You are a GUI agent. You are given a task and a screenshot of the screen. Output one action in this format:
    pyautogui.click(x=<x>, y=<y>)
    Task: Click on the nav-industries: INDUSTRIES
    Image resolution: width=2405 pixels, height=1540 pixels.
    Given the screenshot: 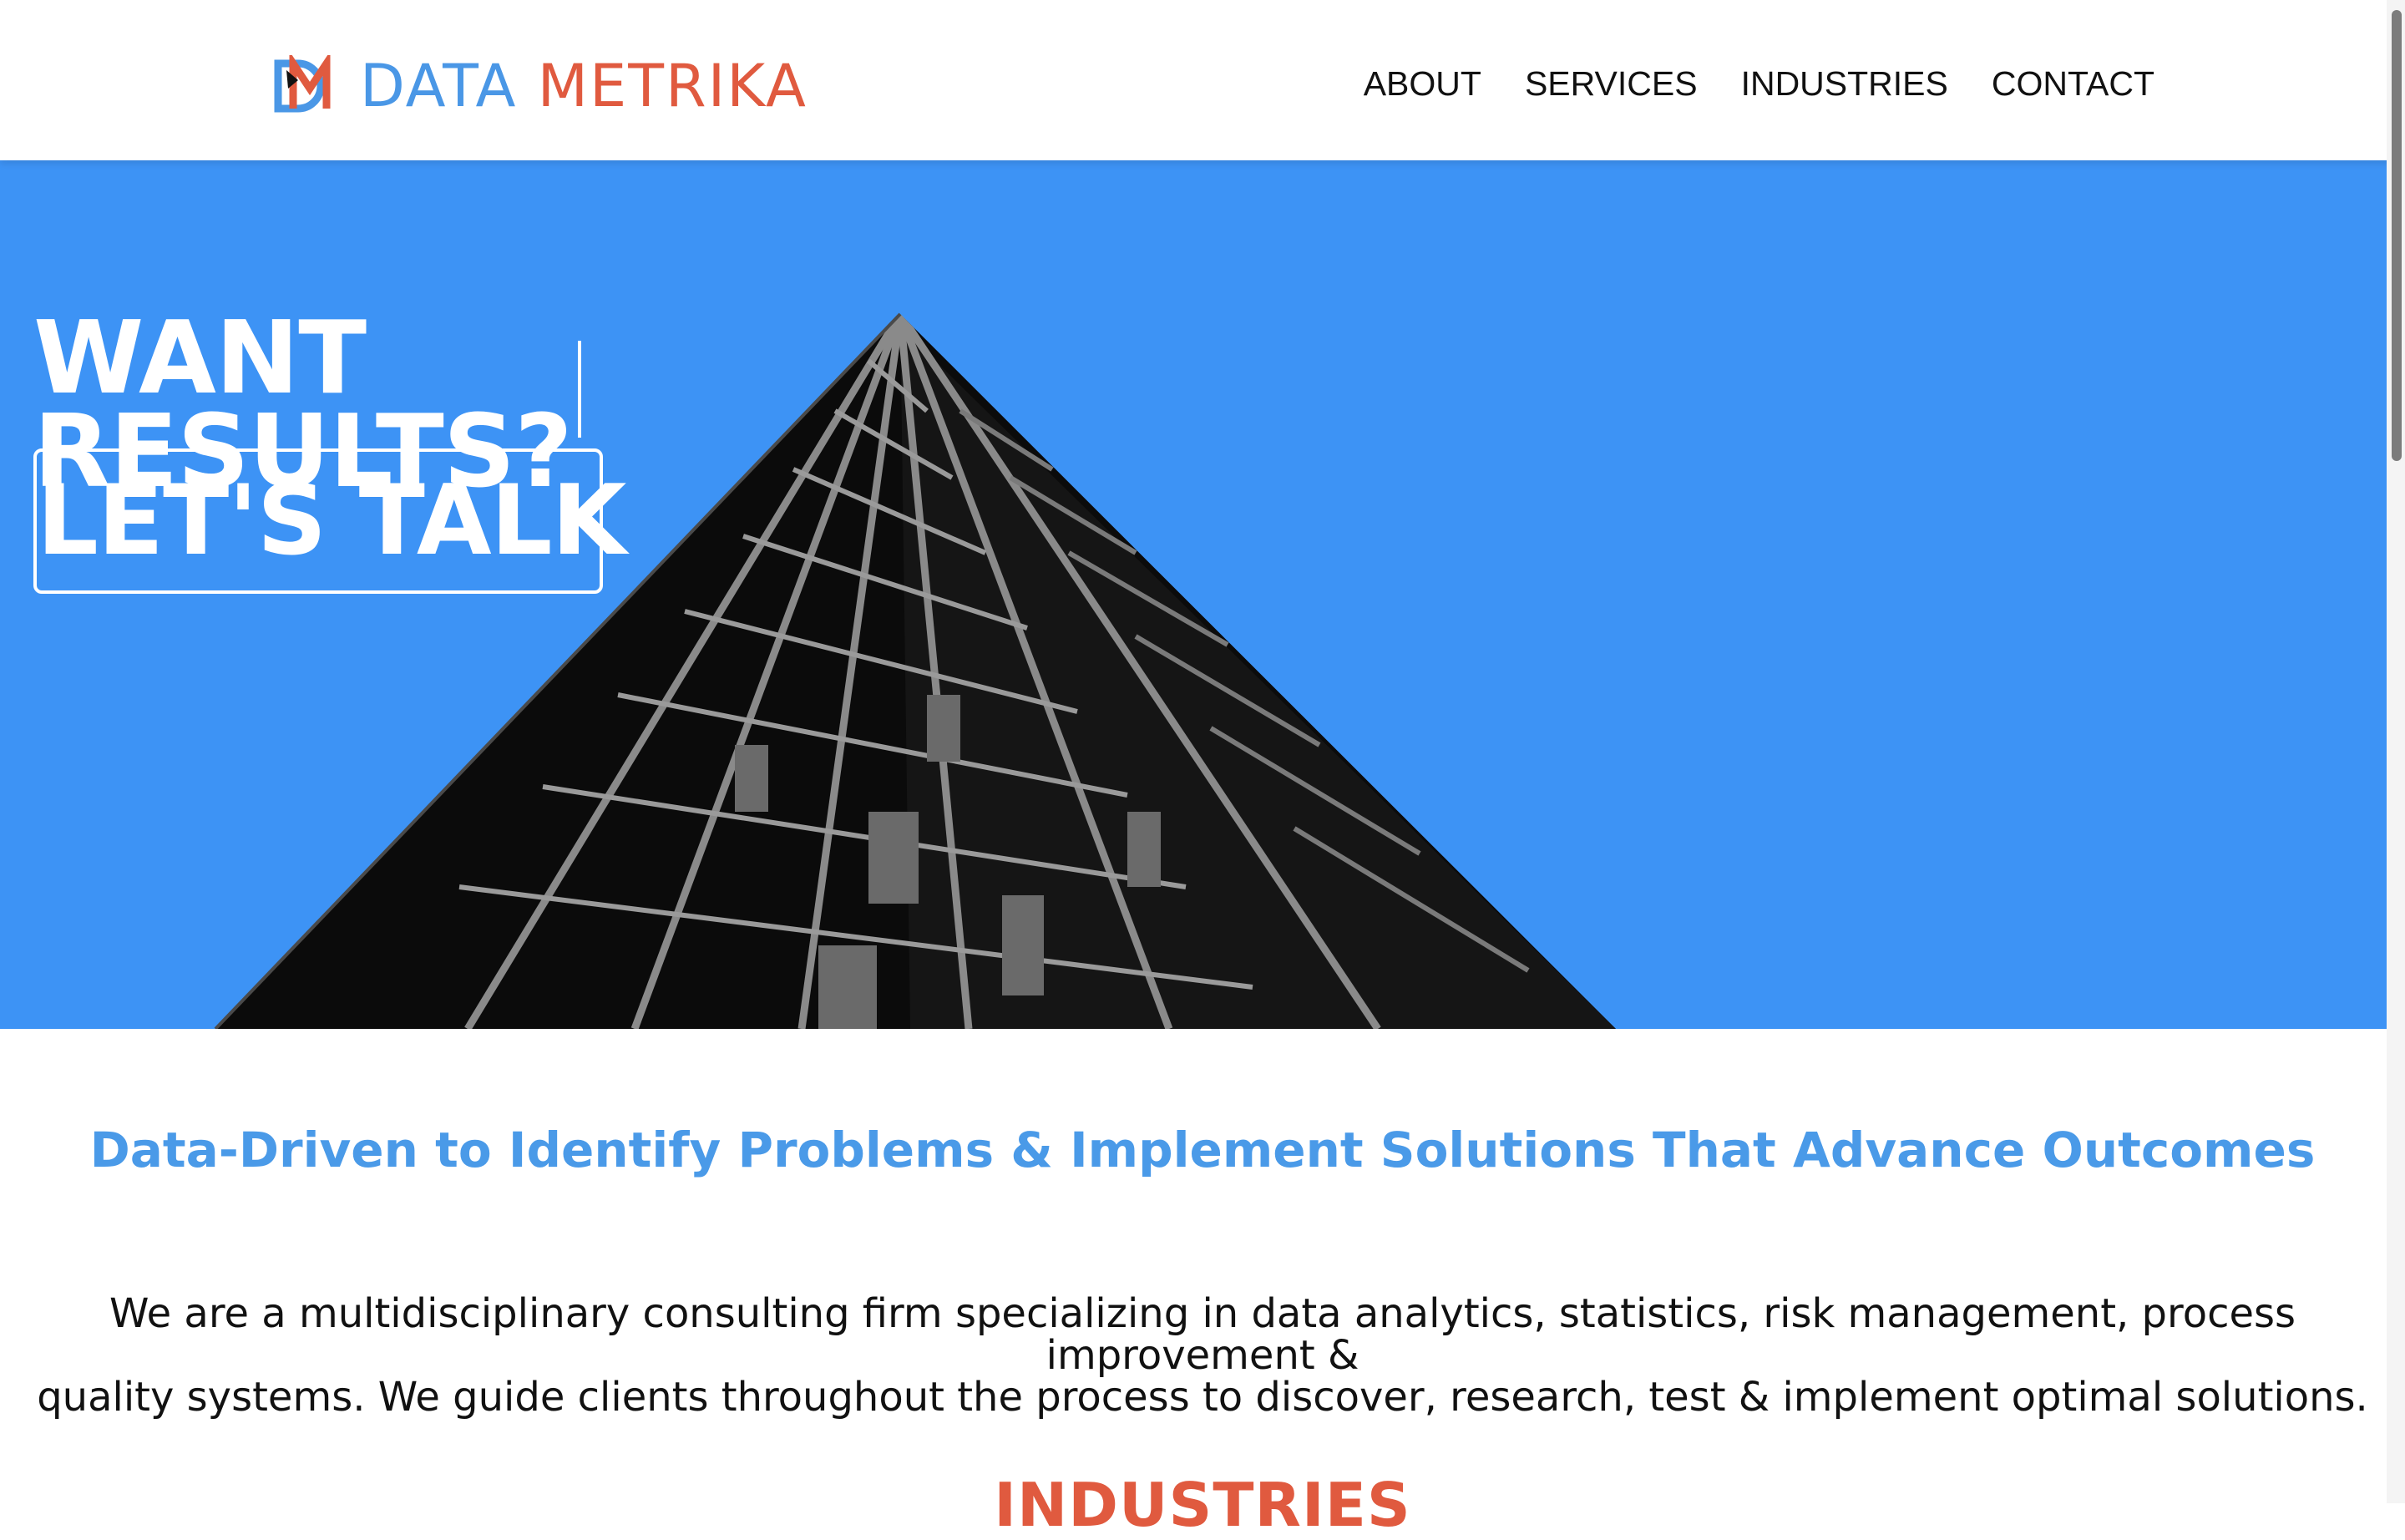 What is the action you would take?
    pyautogui.click(x=1845, y=84)
    